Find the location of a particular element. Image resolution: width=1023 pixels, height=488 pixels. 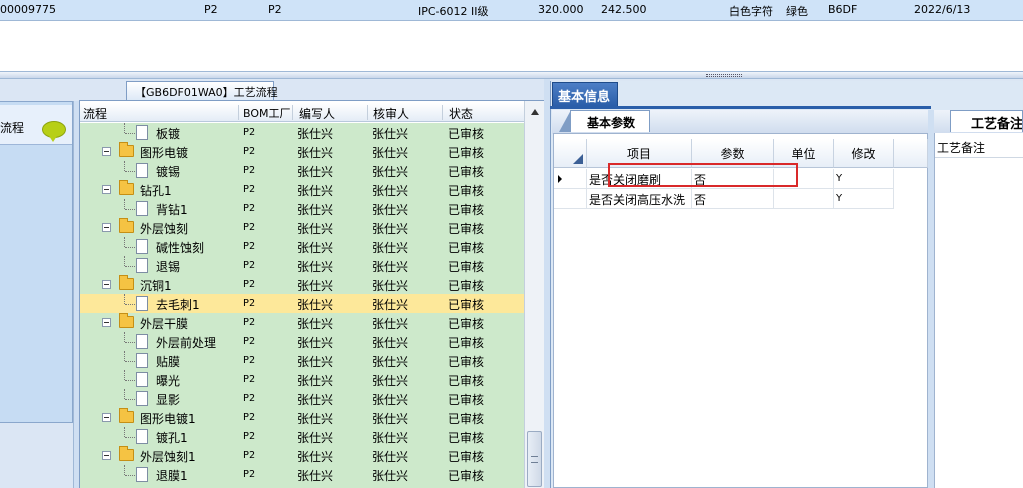

scroll-up-icon is located at coordinates (535, 112).